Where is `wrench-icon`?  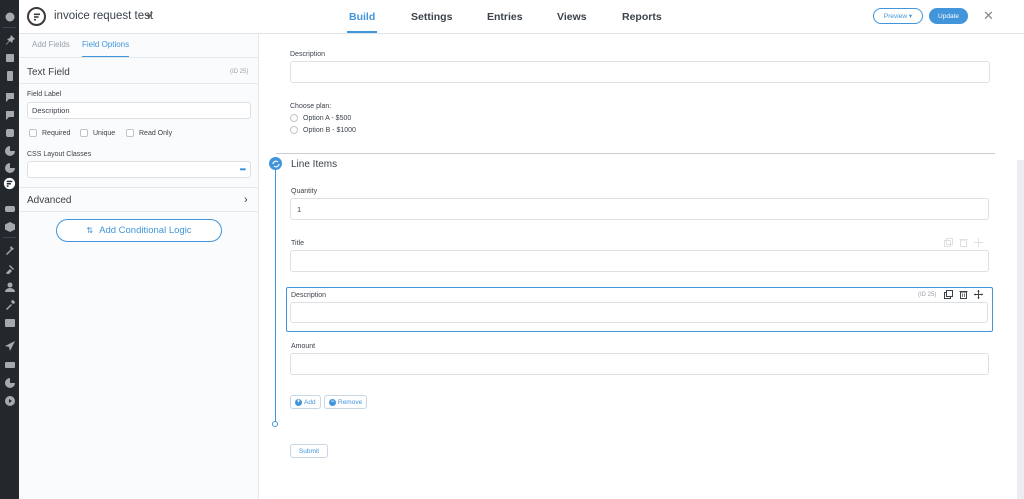 wrench-icon is located at coordinates (9, 304).